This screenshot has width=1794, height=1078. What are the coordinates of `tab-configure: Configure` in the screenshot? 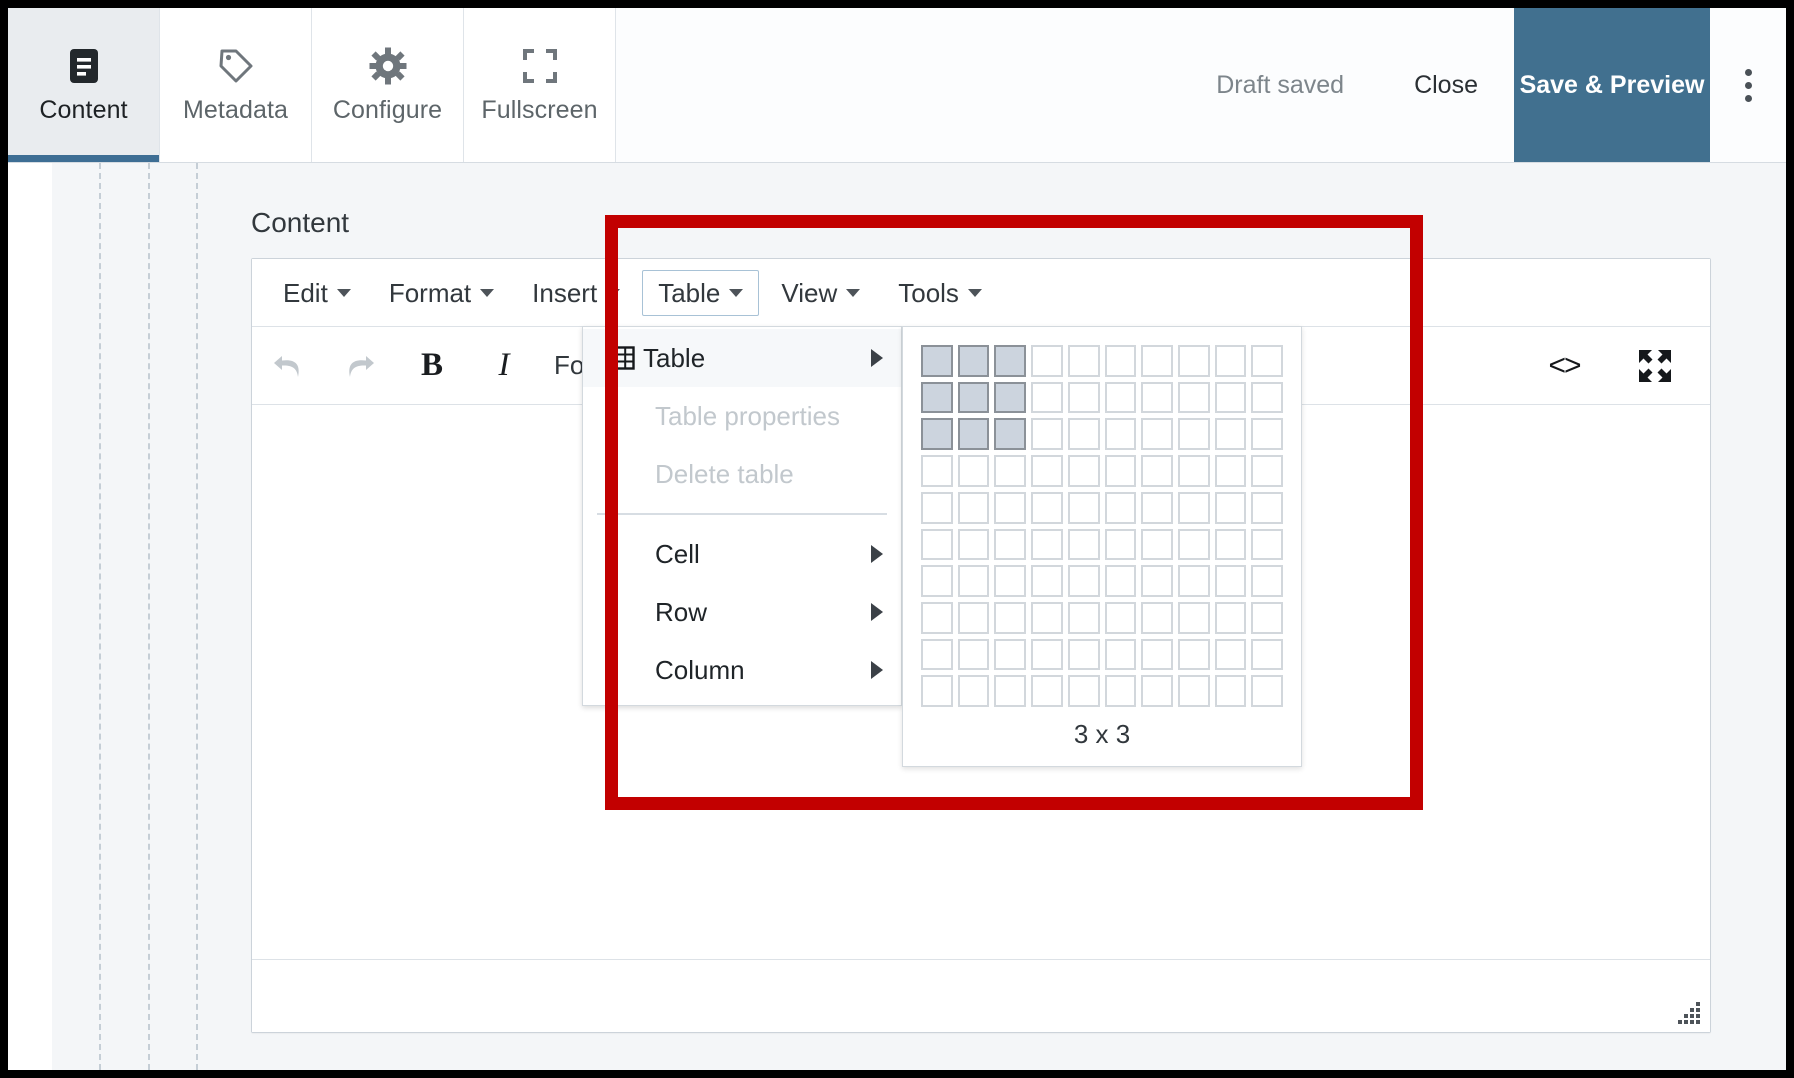 It's located at (388, 85).